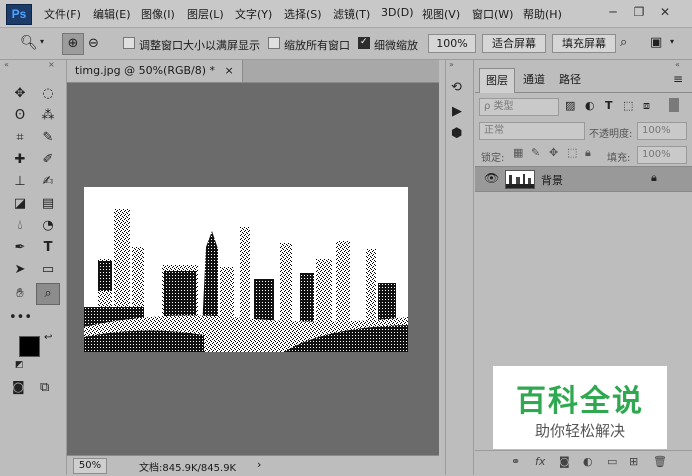  Describe the element at coordinates (29, 346) in the screenshot. I see `foreground-color-swatch` at that location.